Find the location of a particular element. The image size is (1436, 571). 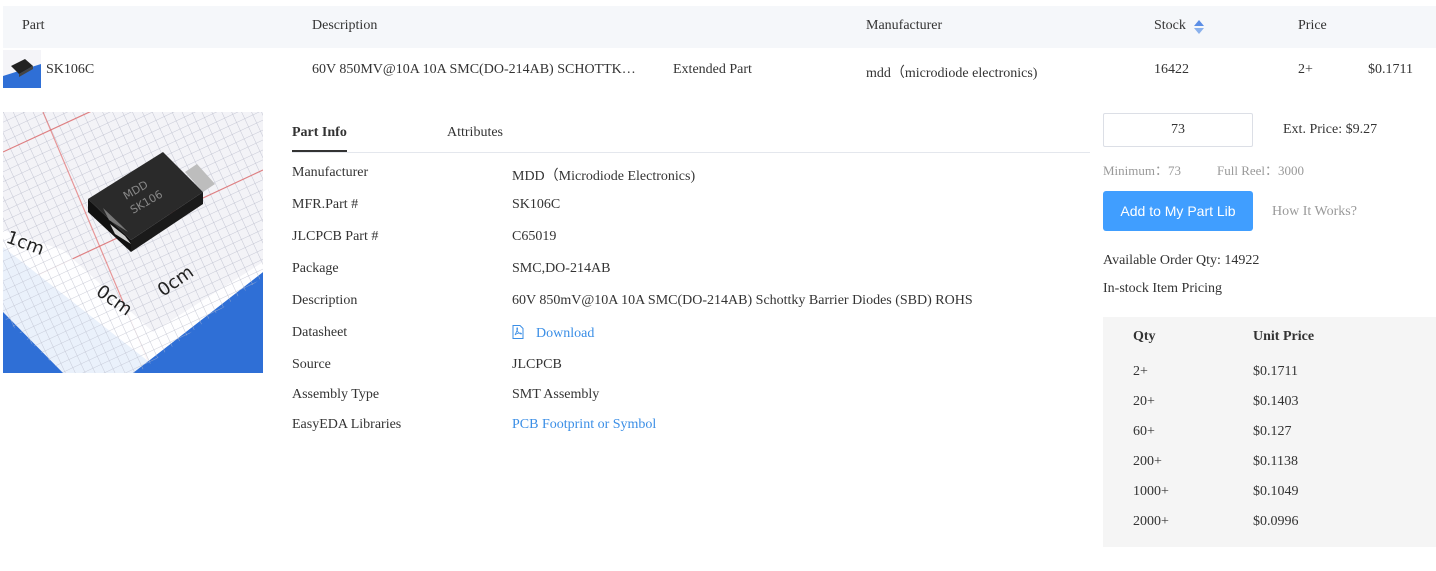

tier-price: $0.0996 is located at coordinates (1276, 521).